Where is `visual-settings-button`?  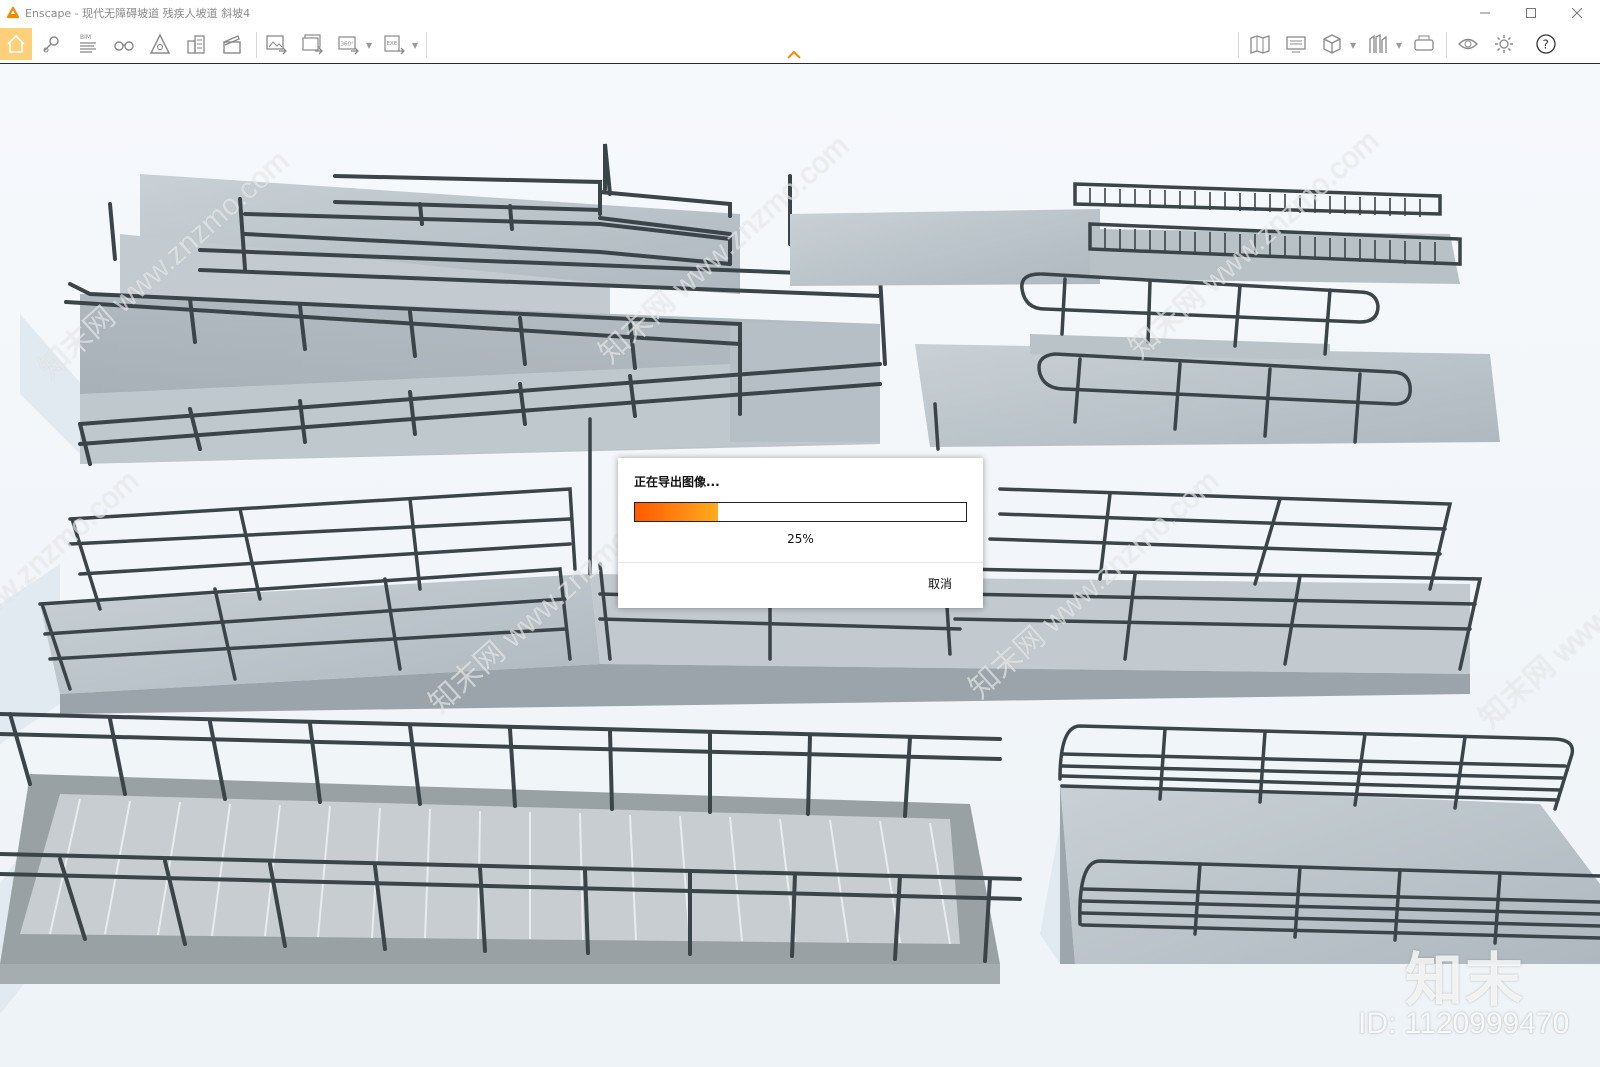 visual-settings-button is located at coordinates (1468, 44).